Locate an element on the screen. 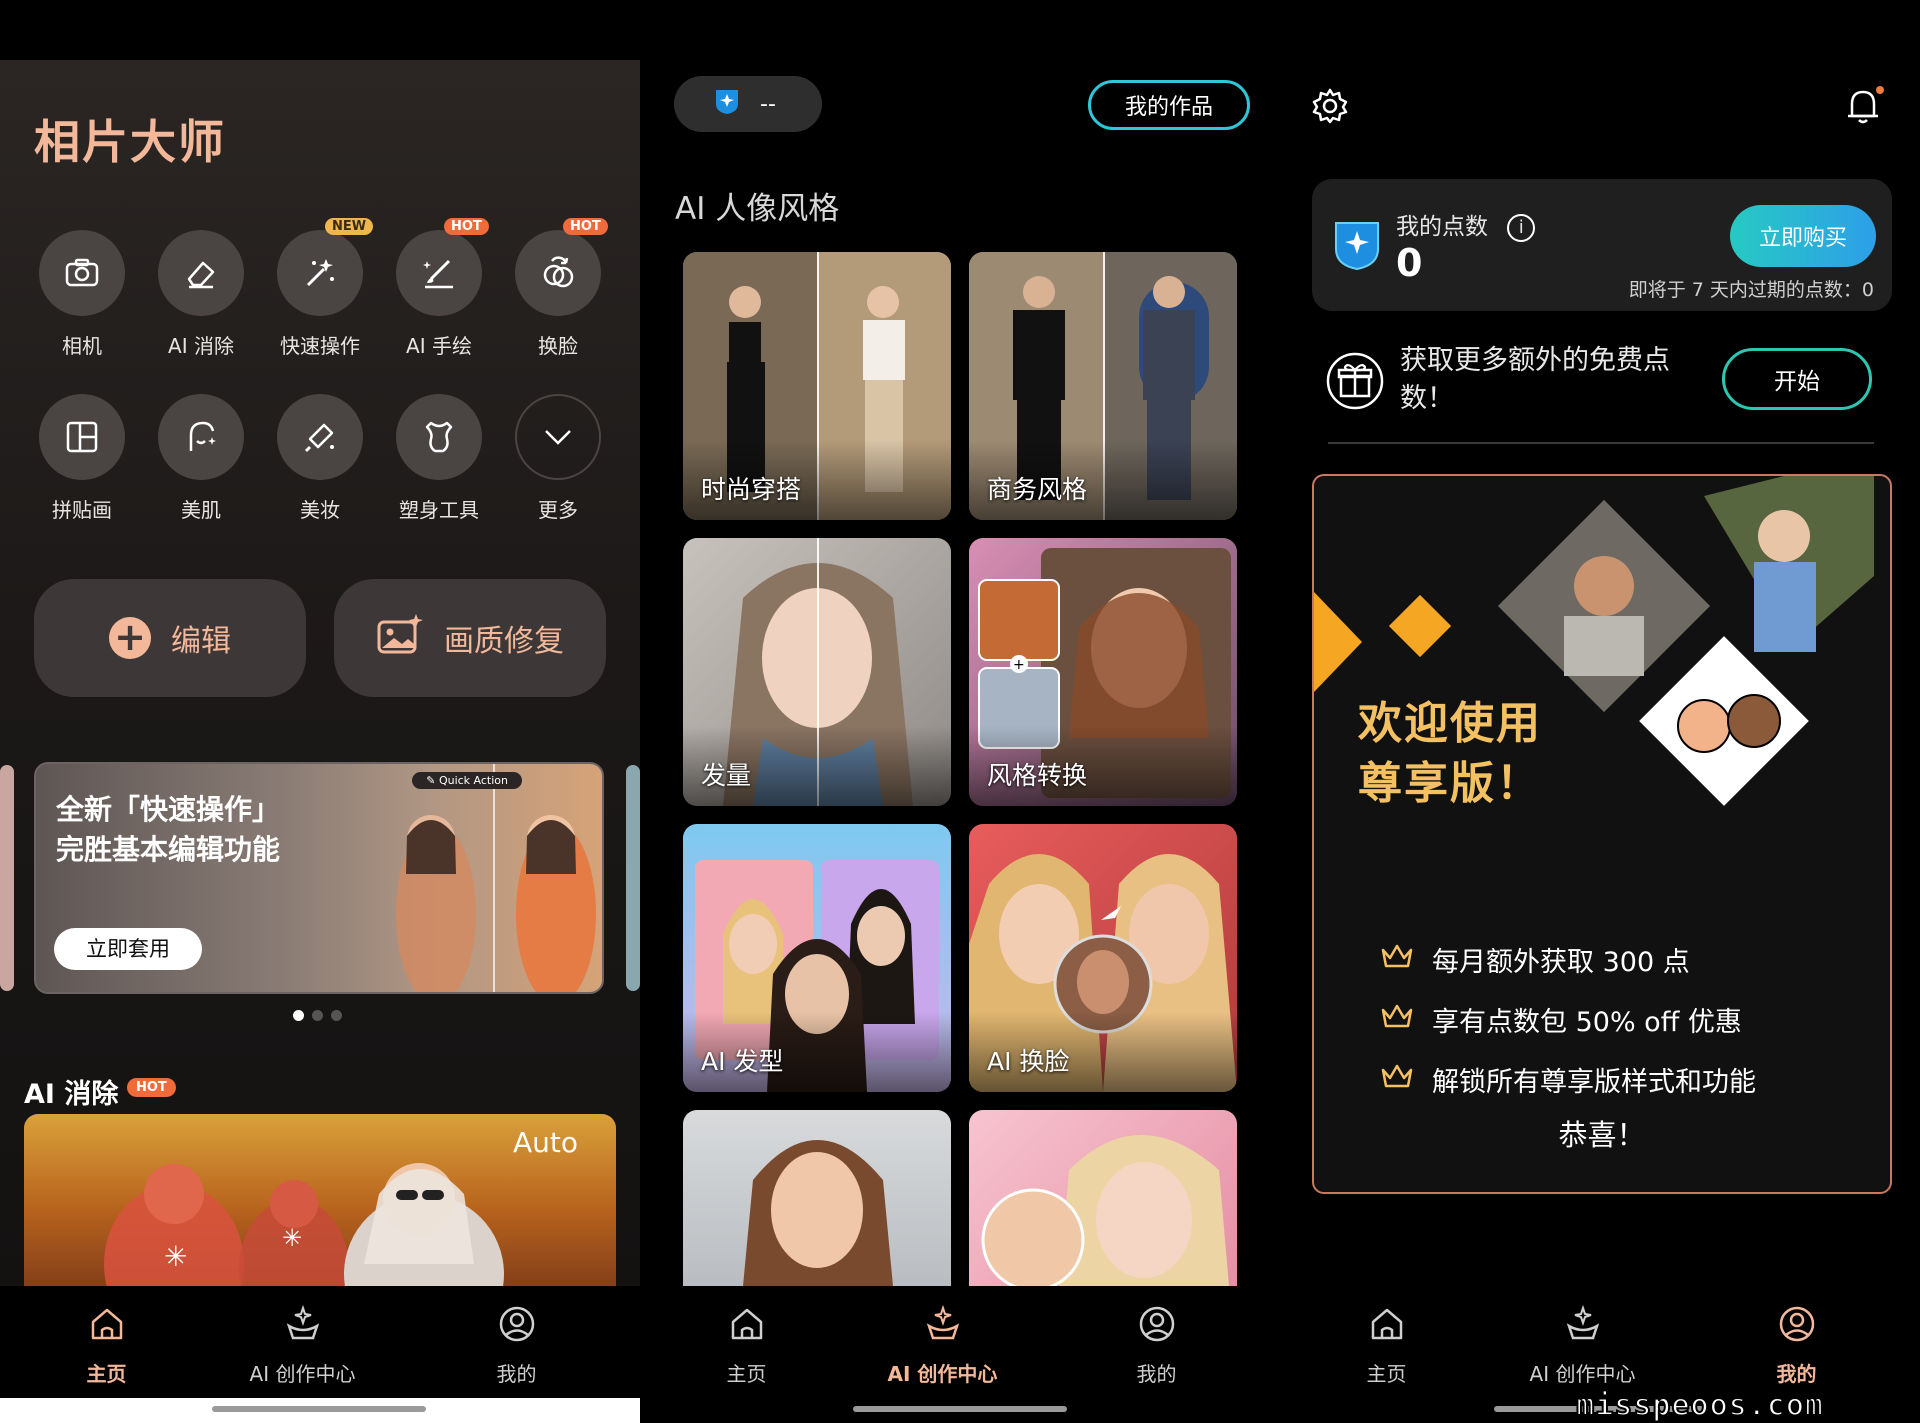 This screenshot has width=1920, height=1423. style-card-portrait is located at coordinates (817, 1198).